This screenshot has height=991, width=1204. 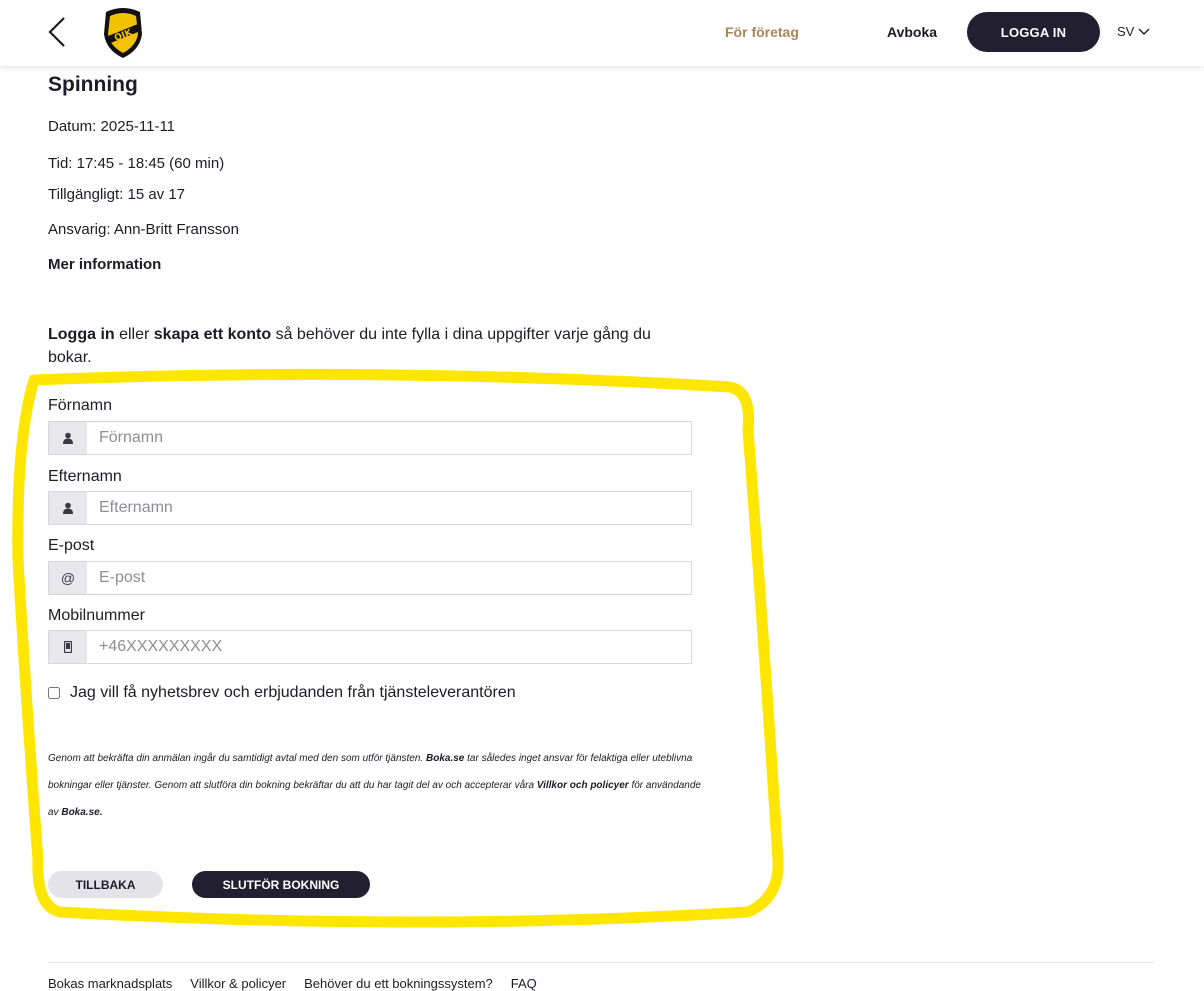 What do you see at coordinates (281, 884) in the screenshot?
I see `finish-booking-button: SLUTFÖR BOKNING` at bounding box center [281, 884].